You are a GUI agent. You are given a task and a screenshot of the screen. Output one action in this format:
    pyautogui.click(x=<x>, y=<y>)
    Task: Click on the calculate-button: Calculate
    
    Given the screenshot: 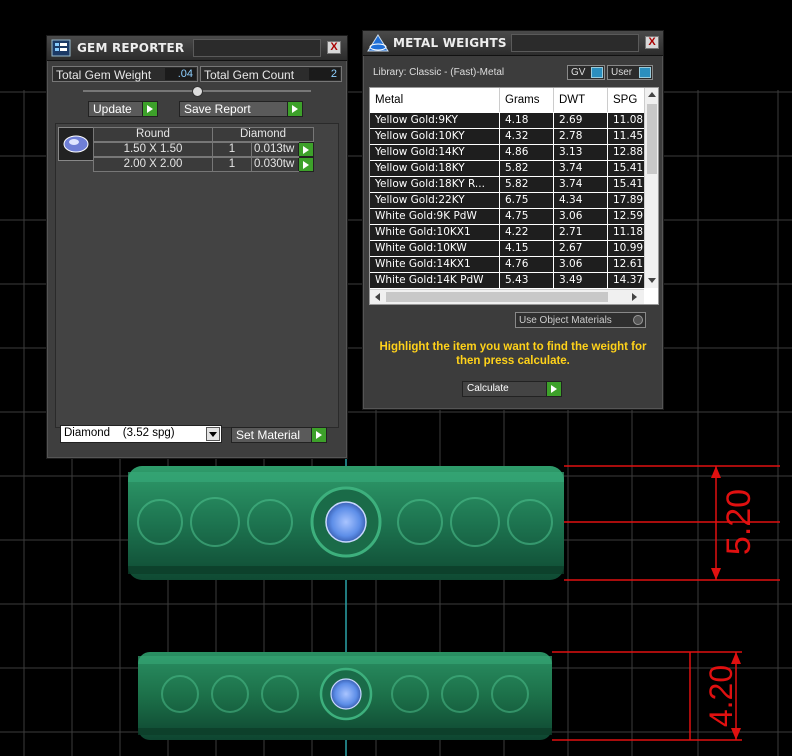 What is the action you would take?
    pyautogui.click(x=512, y=389)
    